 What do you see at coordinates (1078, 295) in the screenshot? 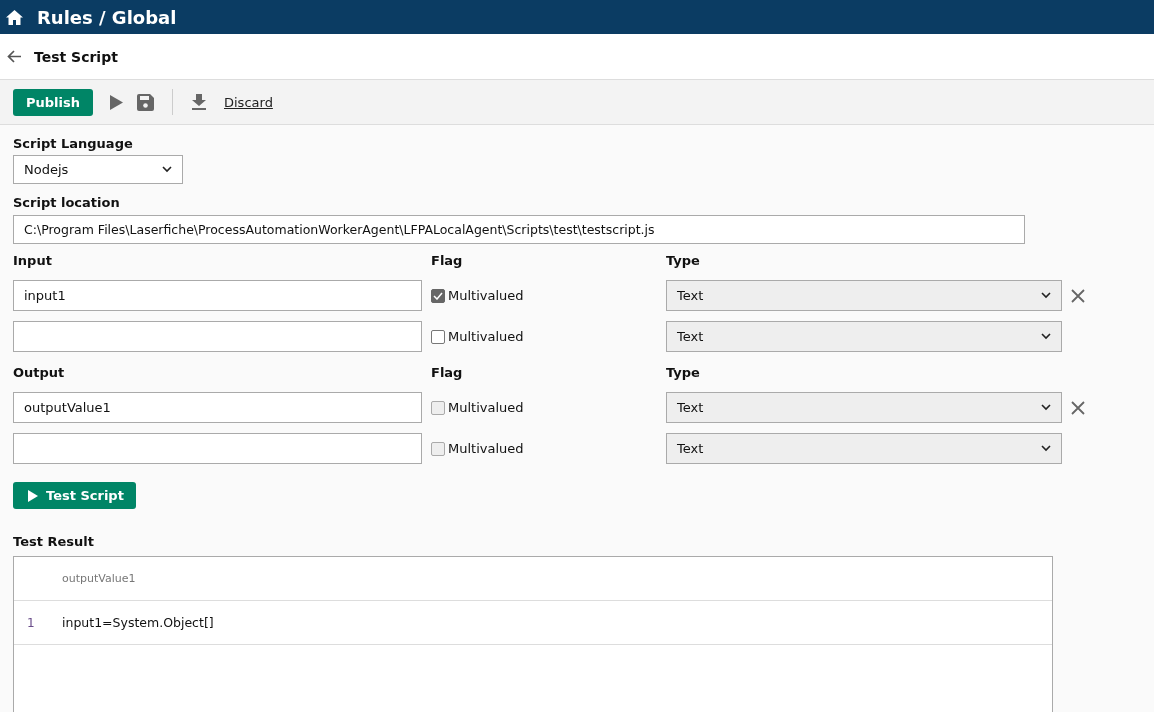
I see `close-icon` at bounding box center [1078, 295].